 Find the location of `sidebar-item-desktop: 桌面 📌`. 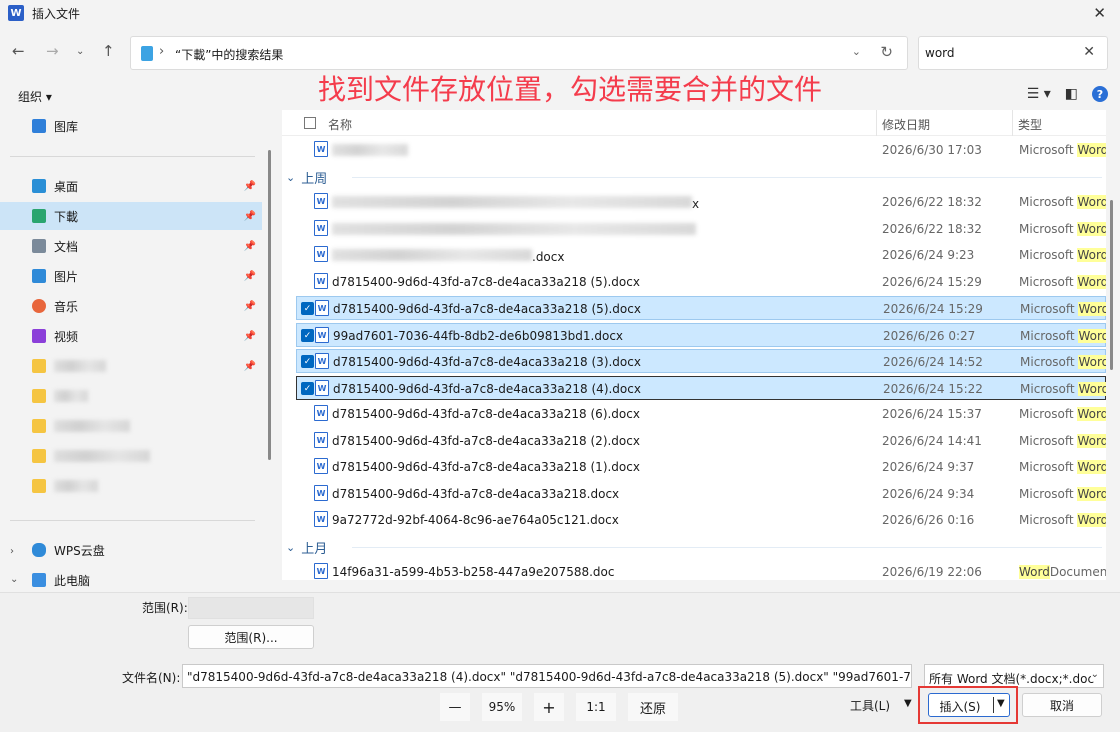

sidebar-item-desktop: 桌面 📌 is located at coordinates (131, 186).